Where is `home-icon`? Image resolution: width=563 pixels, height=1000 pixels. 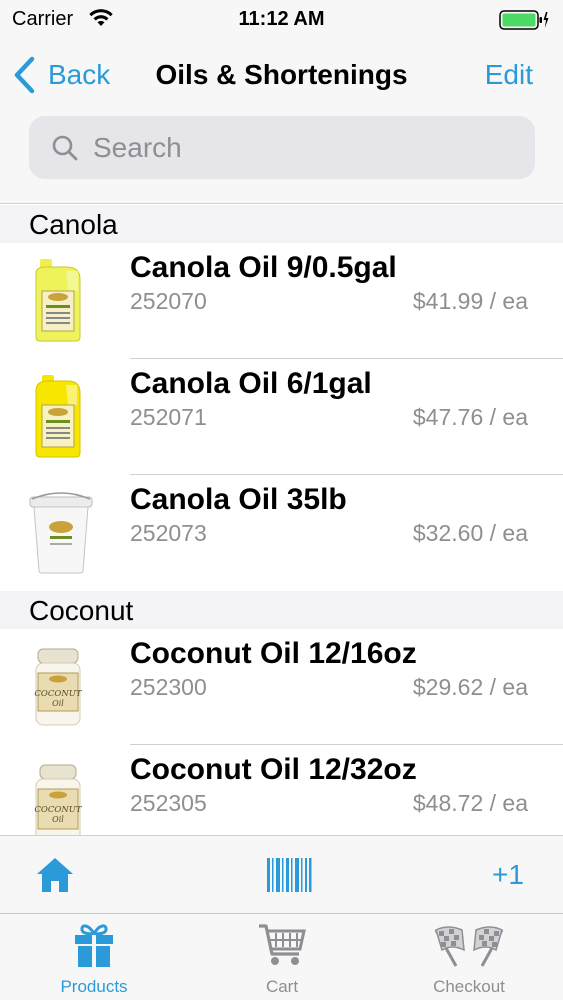
home-icon is located at coordinates (55, 875).